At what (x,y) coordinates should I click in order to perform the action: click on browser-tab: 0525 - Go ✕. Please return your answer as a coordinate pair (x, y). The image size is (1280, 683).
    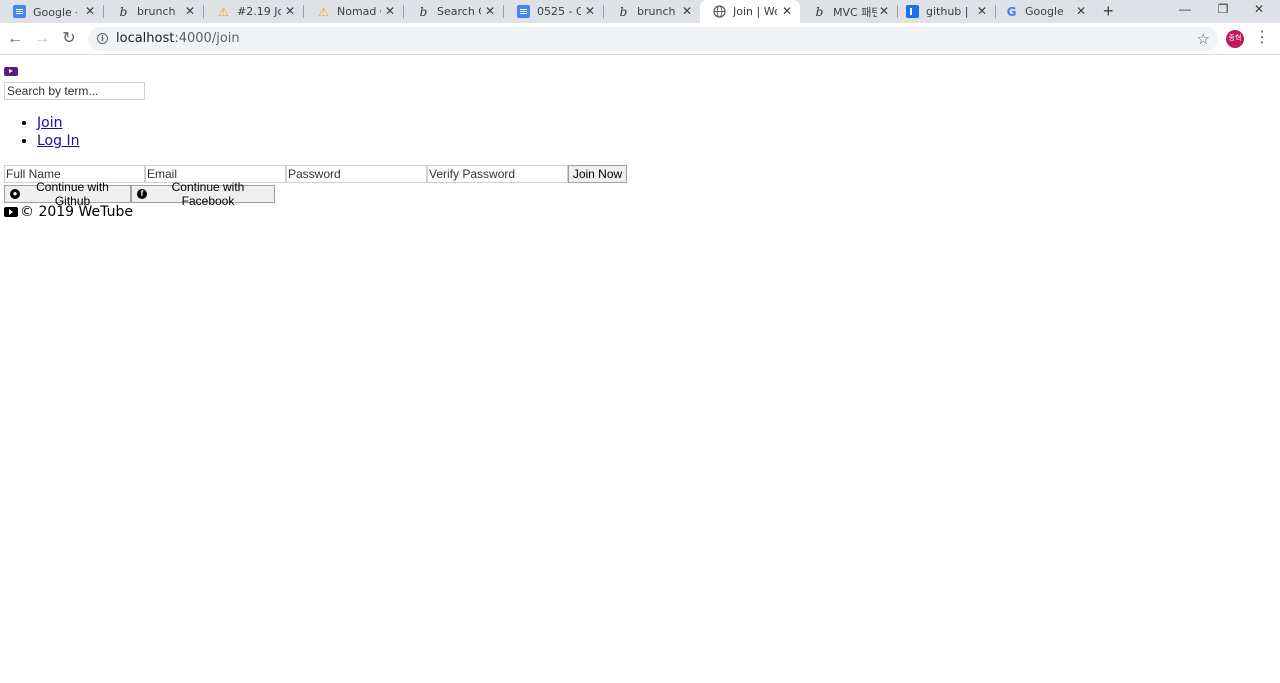
    Looking at the image, I should click on (553, 11).